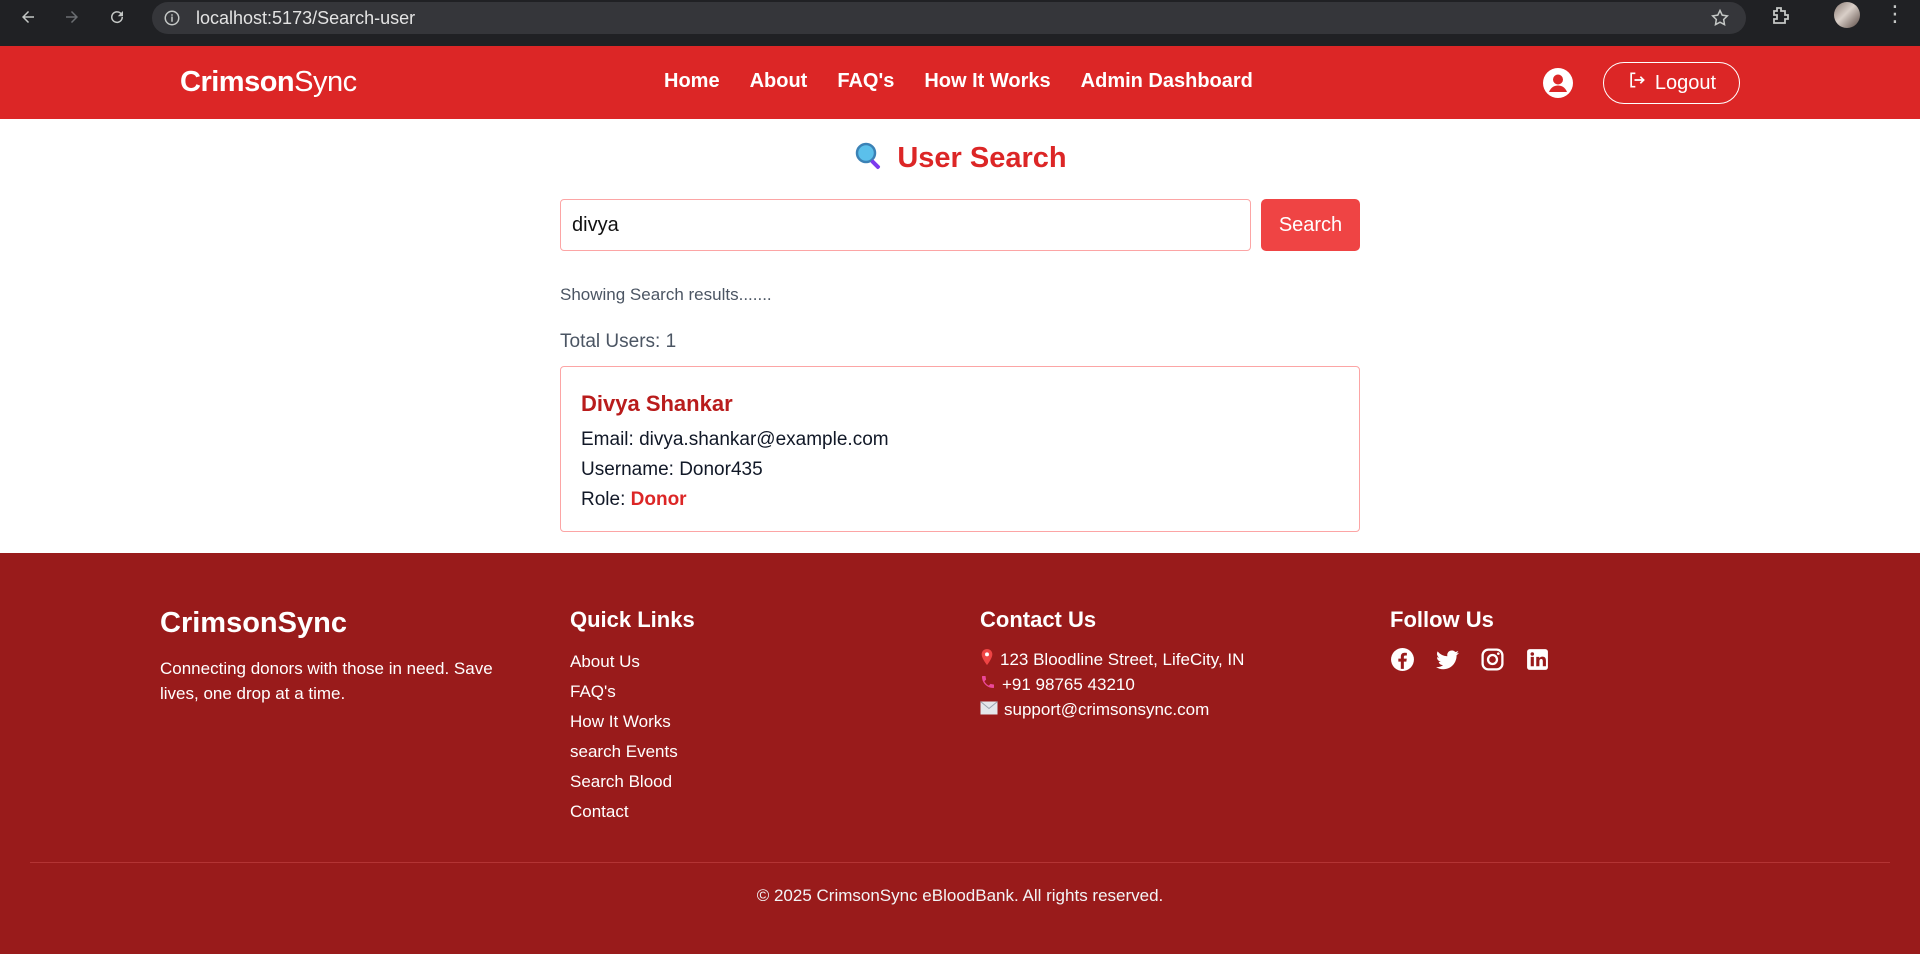 Image resolution: width=1920 pixels, height=954 pixels. I want to click on bookmark-star-icon, so click(1720, 20).